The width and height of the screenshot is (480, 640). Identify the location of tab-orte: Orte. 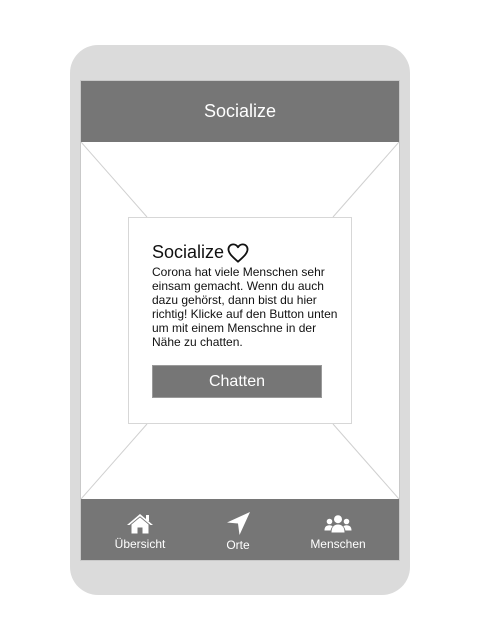
(238, 529).